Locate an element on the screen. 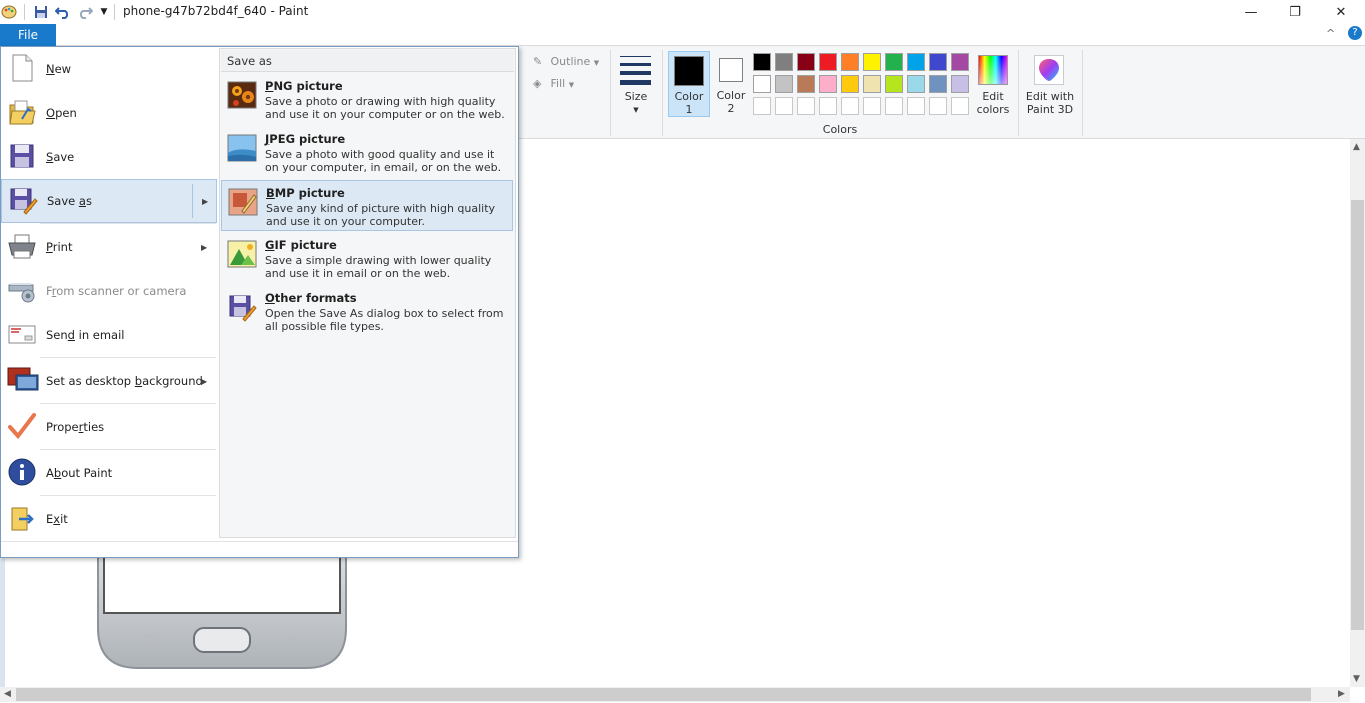 The width and height of the screenshot is (1365, 703). file-menu-item-save-as: Save as ▶ is located at coordinates (109, 201).